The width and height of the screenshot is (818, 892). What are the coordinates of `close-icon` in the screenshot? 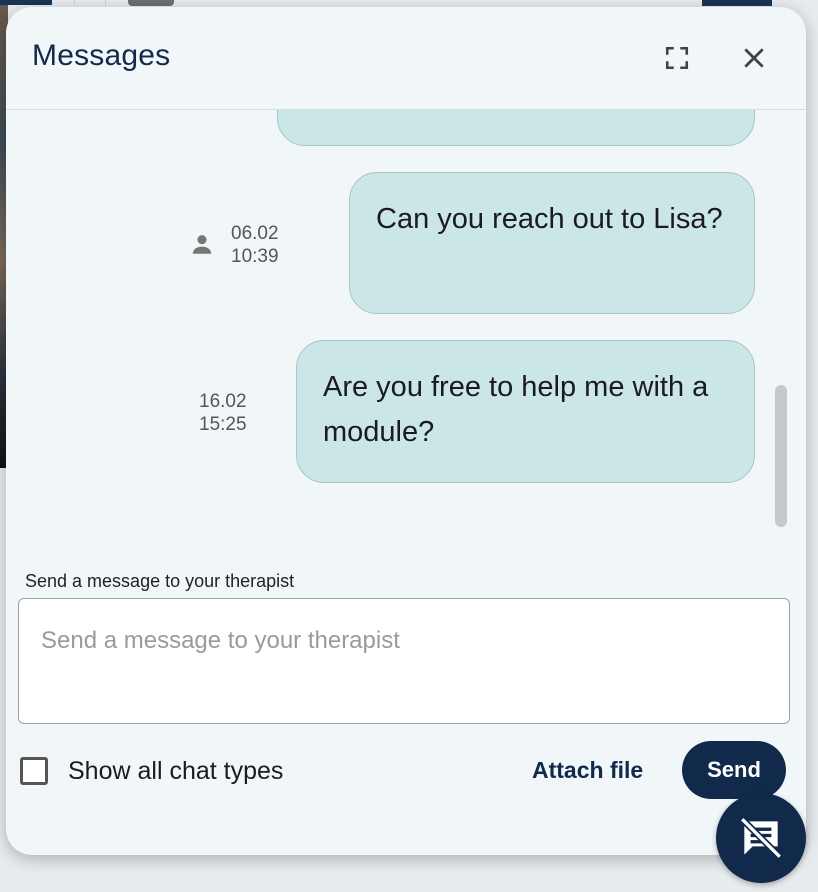 It's located at (754, 58).